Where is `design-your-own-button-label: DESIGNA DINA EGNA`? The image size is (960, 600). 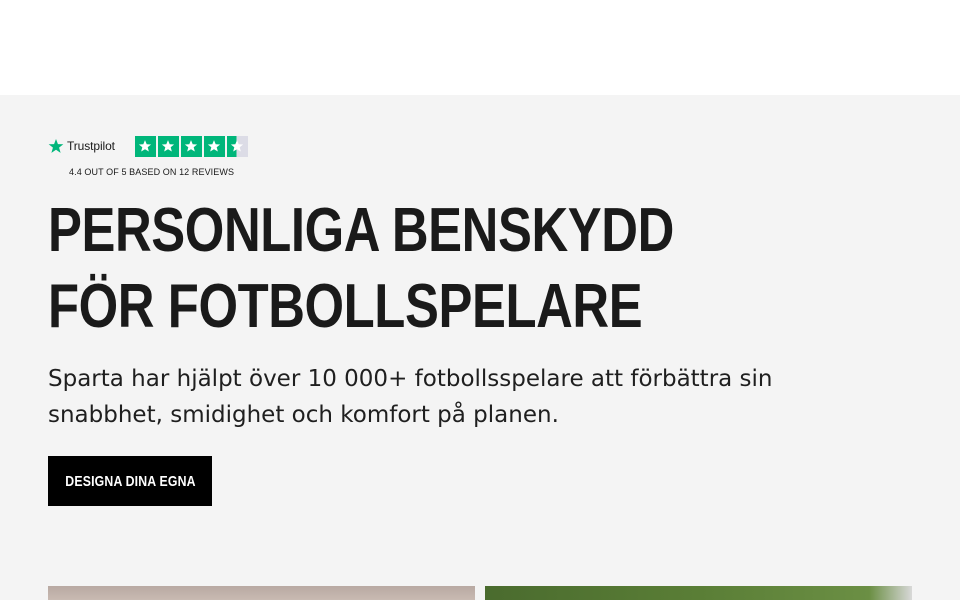
design-your-own-button-label: DESIGNA DINA EGNA is located at coordinates (130, 481).